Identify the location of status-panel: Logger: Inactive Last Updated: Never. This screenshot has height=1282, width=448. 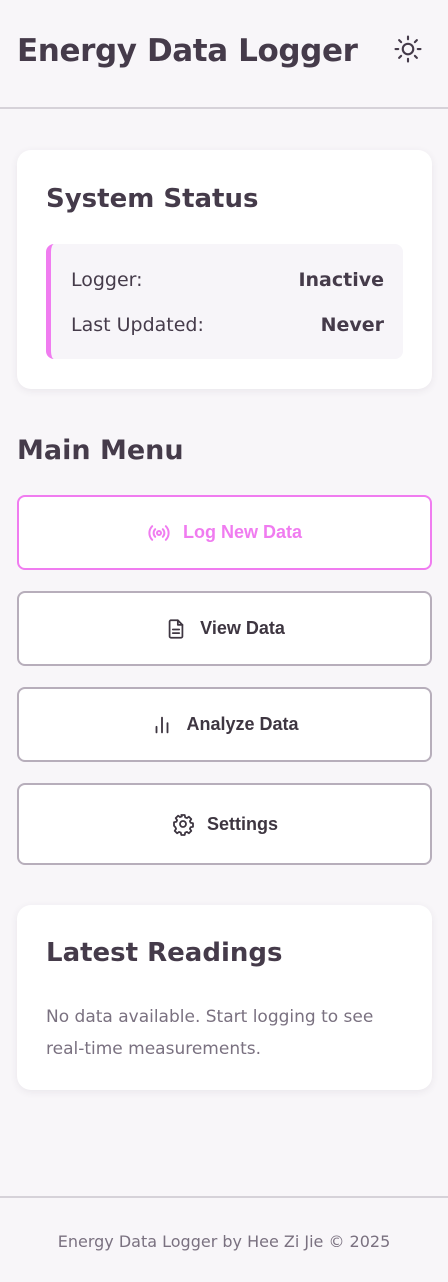
(224, 301).